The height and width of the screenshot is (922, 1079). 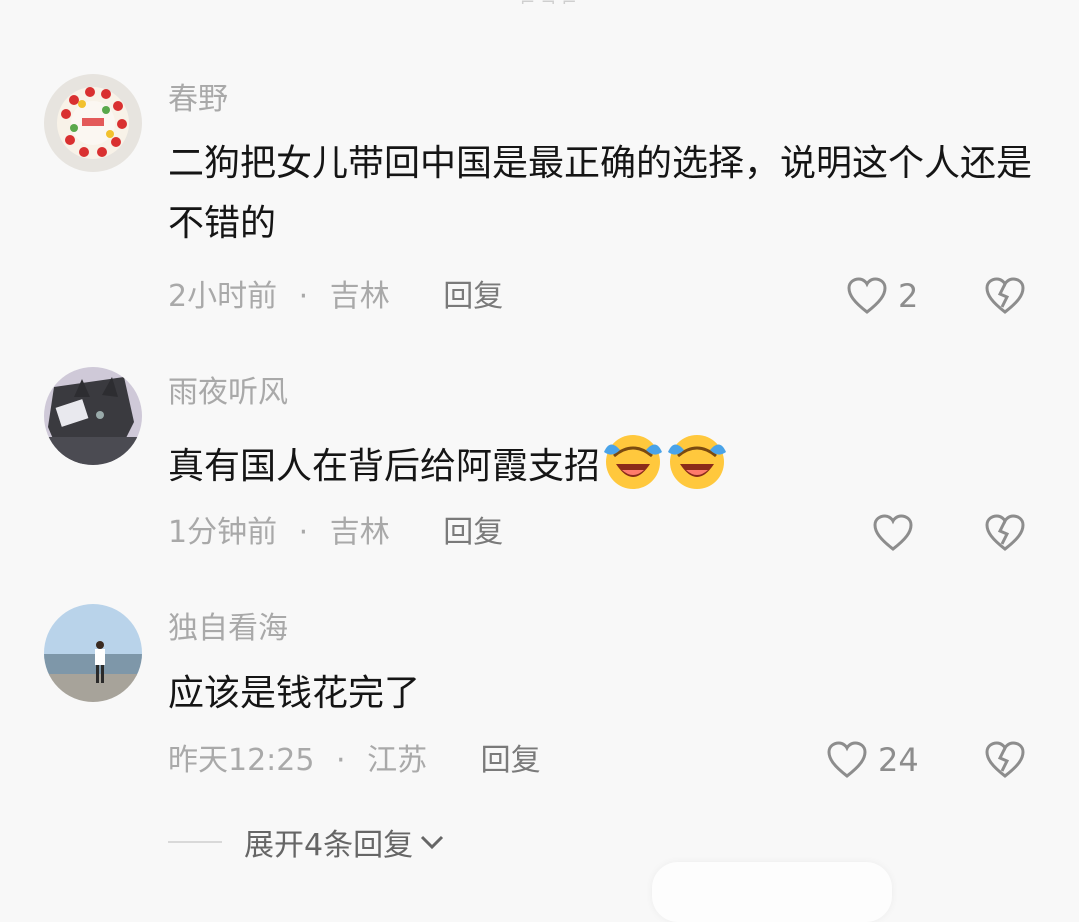 I want to click on chevron-down-icon, so click(x=432, y=842).